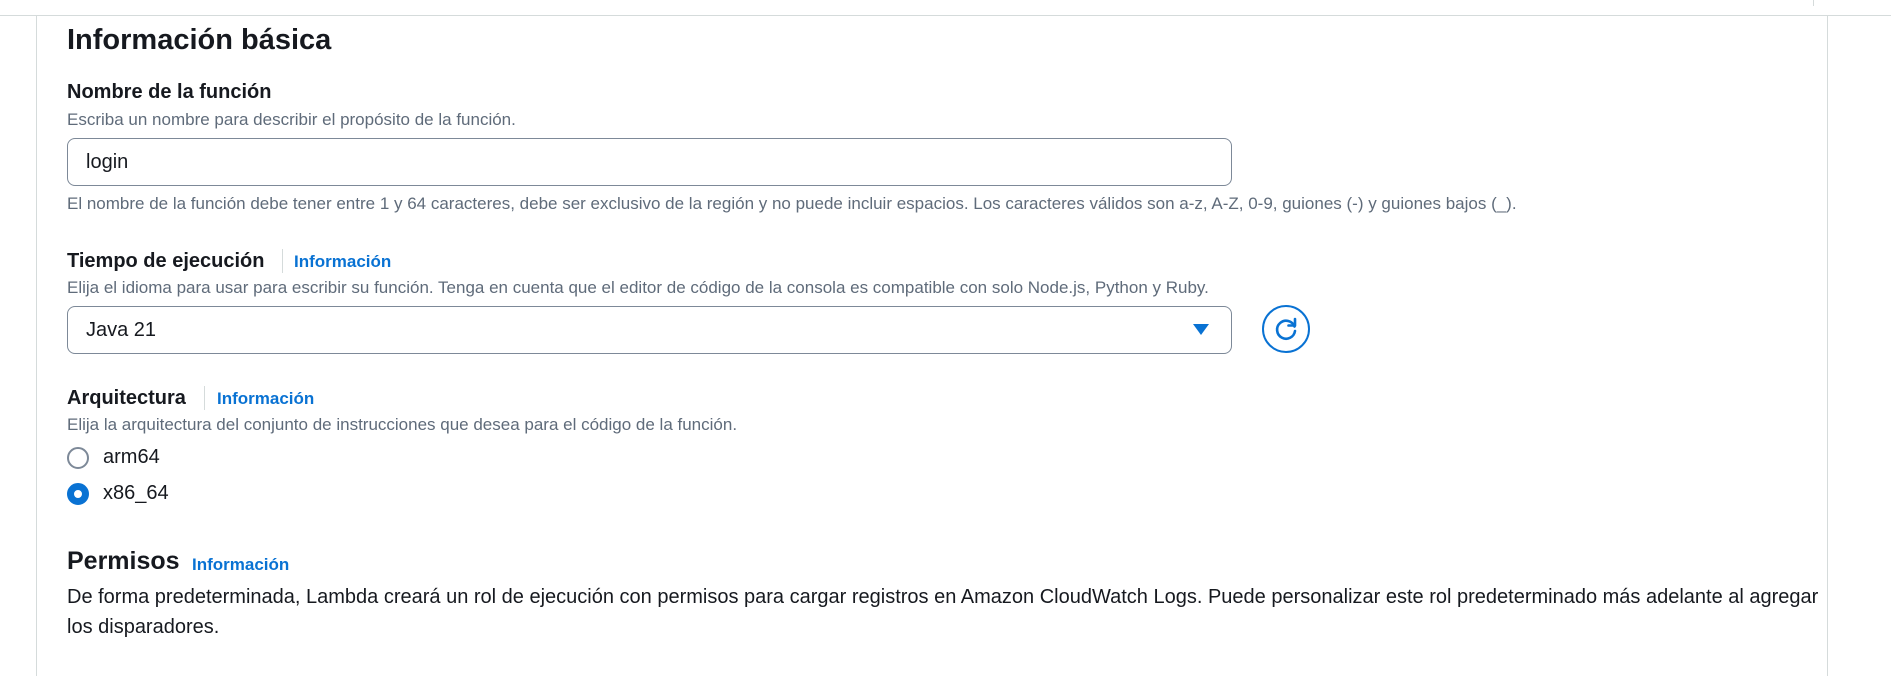 The width and height of the screenshot is (1891, 676). What do you see at coordinates (199, 40) in the screenshot?
I see `section-title: Información básica` at bounding box center [199, 40].